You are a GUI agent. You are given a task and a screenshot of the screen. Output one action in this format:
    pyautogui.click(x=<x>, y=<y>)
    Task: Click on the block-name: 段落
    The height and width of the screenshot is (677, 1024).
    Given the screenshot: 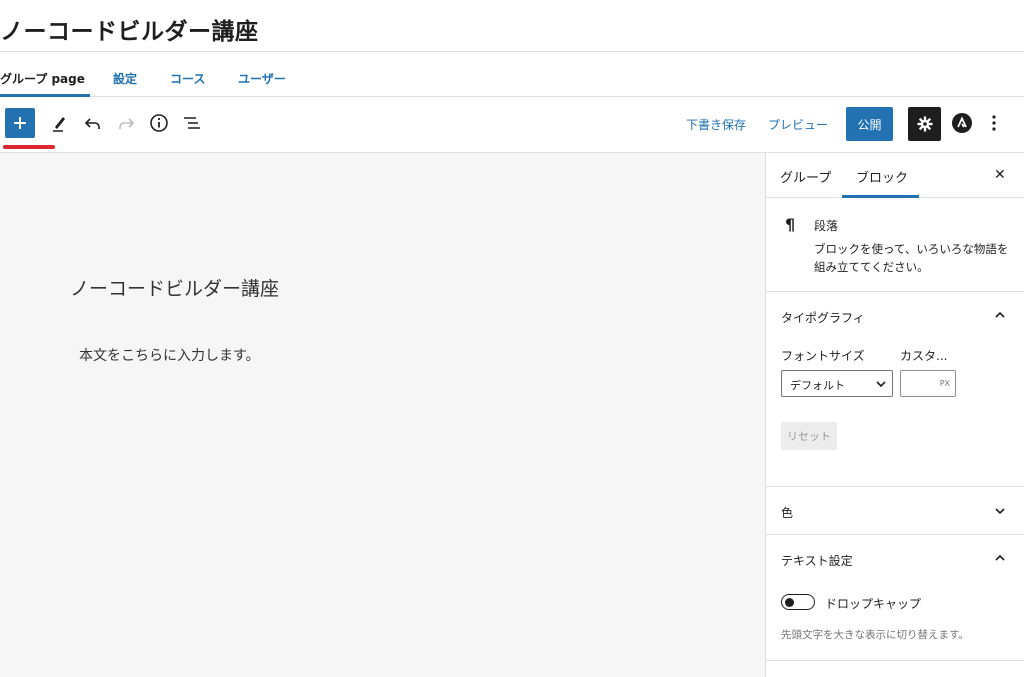 What is the action you would take?
    pyautogui.click(x=826, y=226)
    